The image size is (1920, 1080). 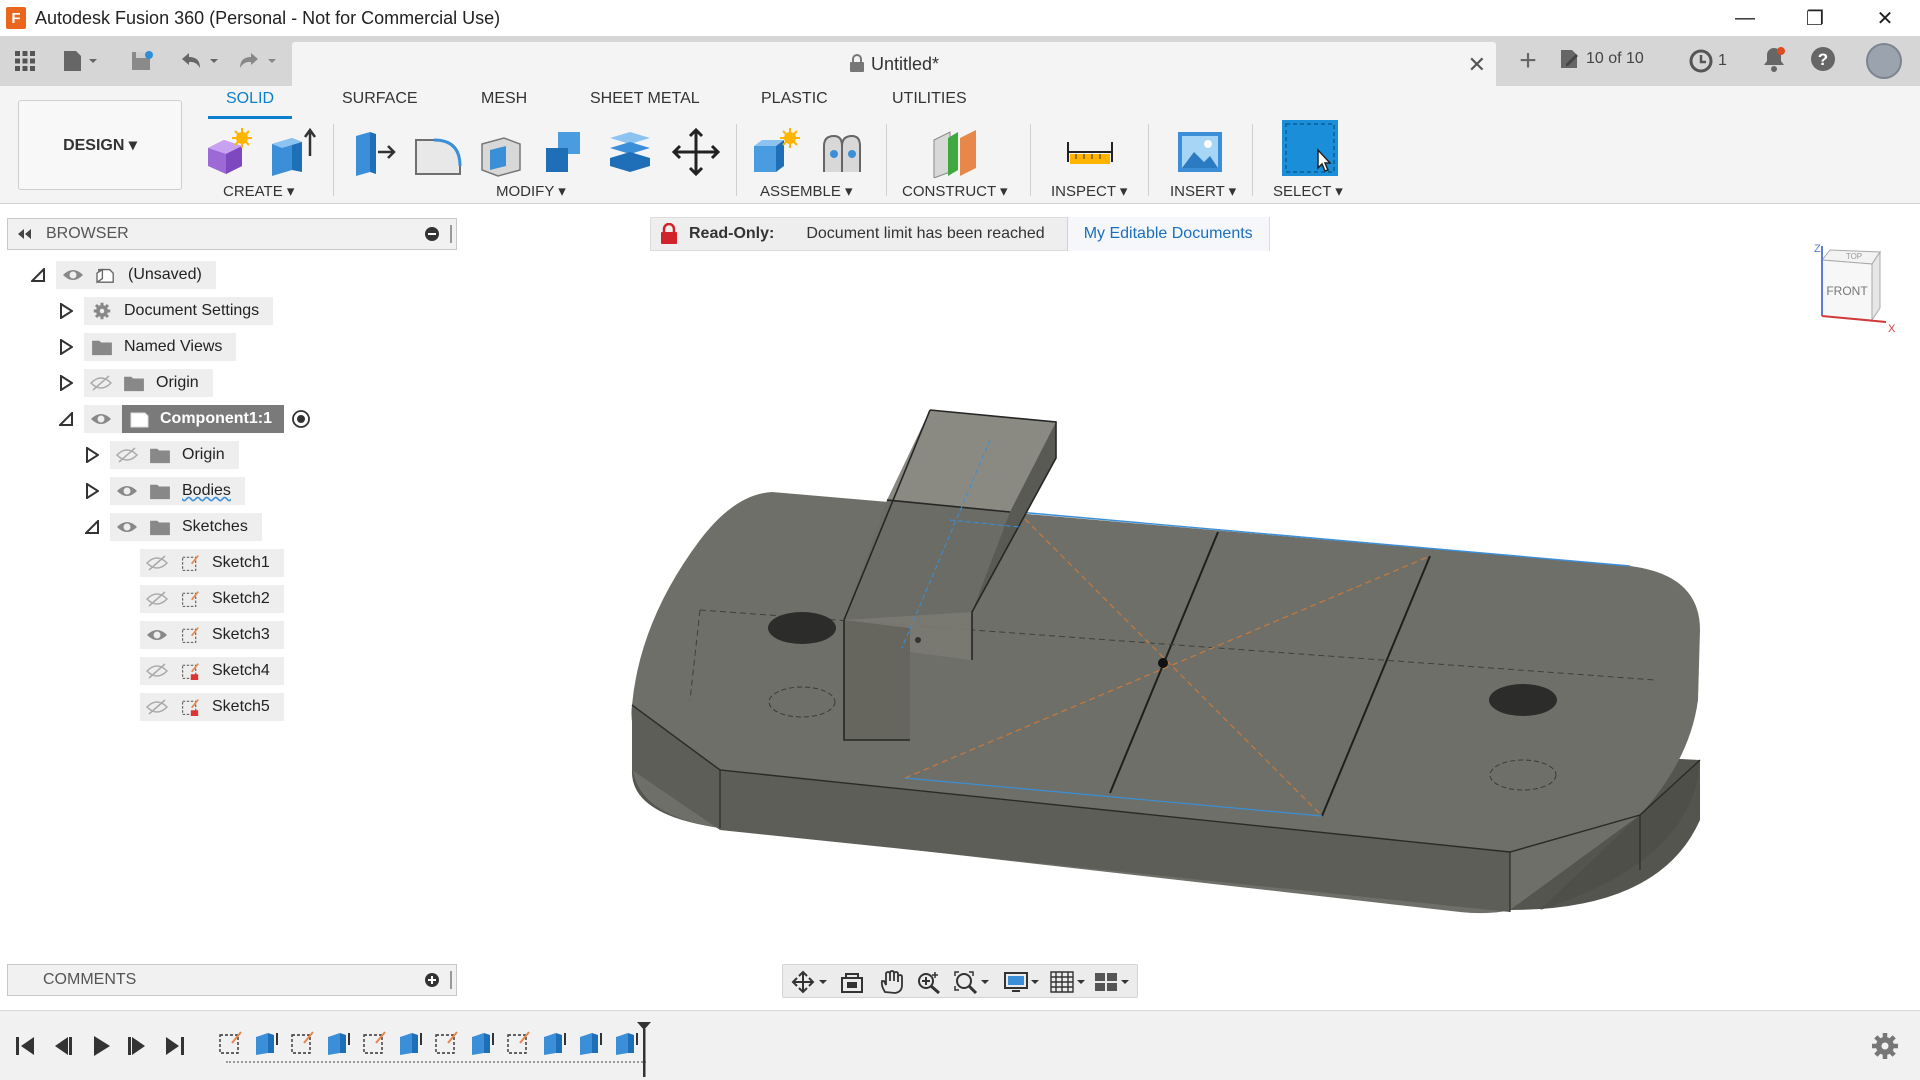 I want to click on play-icon, so click(x=101, y=1046).